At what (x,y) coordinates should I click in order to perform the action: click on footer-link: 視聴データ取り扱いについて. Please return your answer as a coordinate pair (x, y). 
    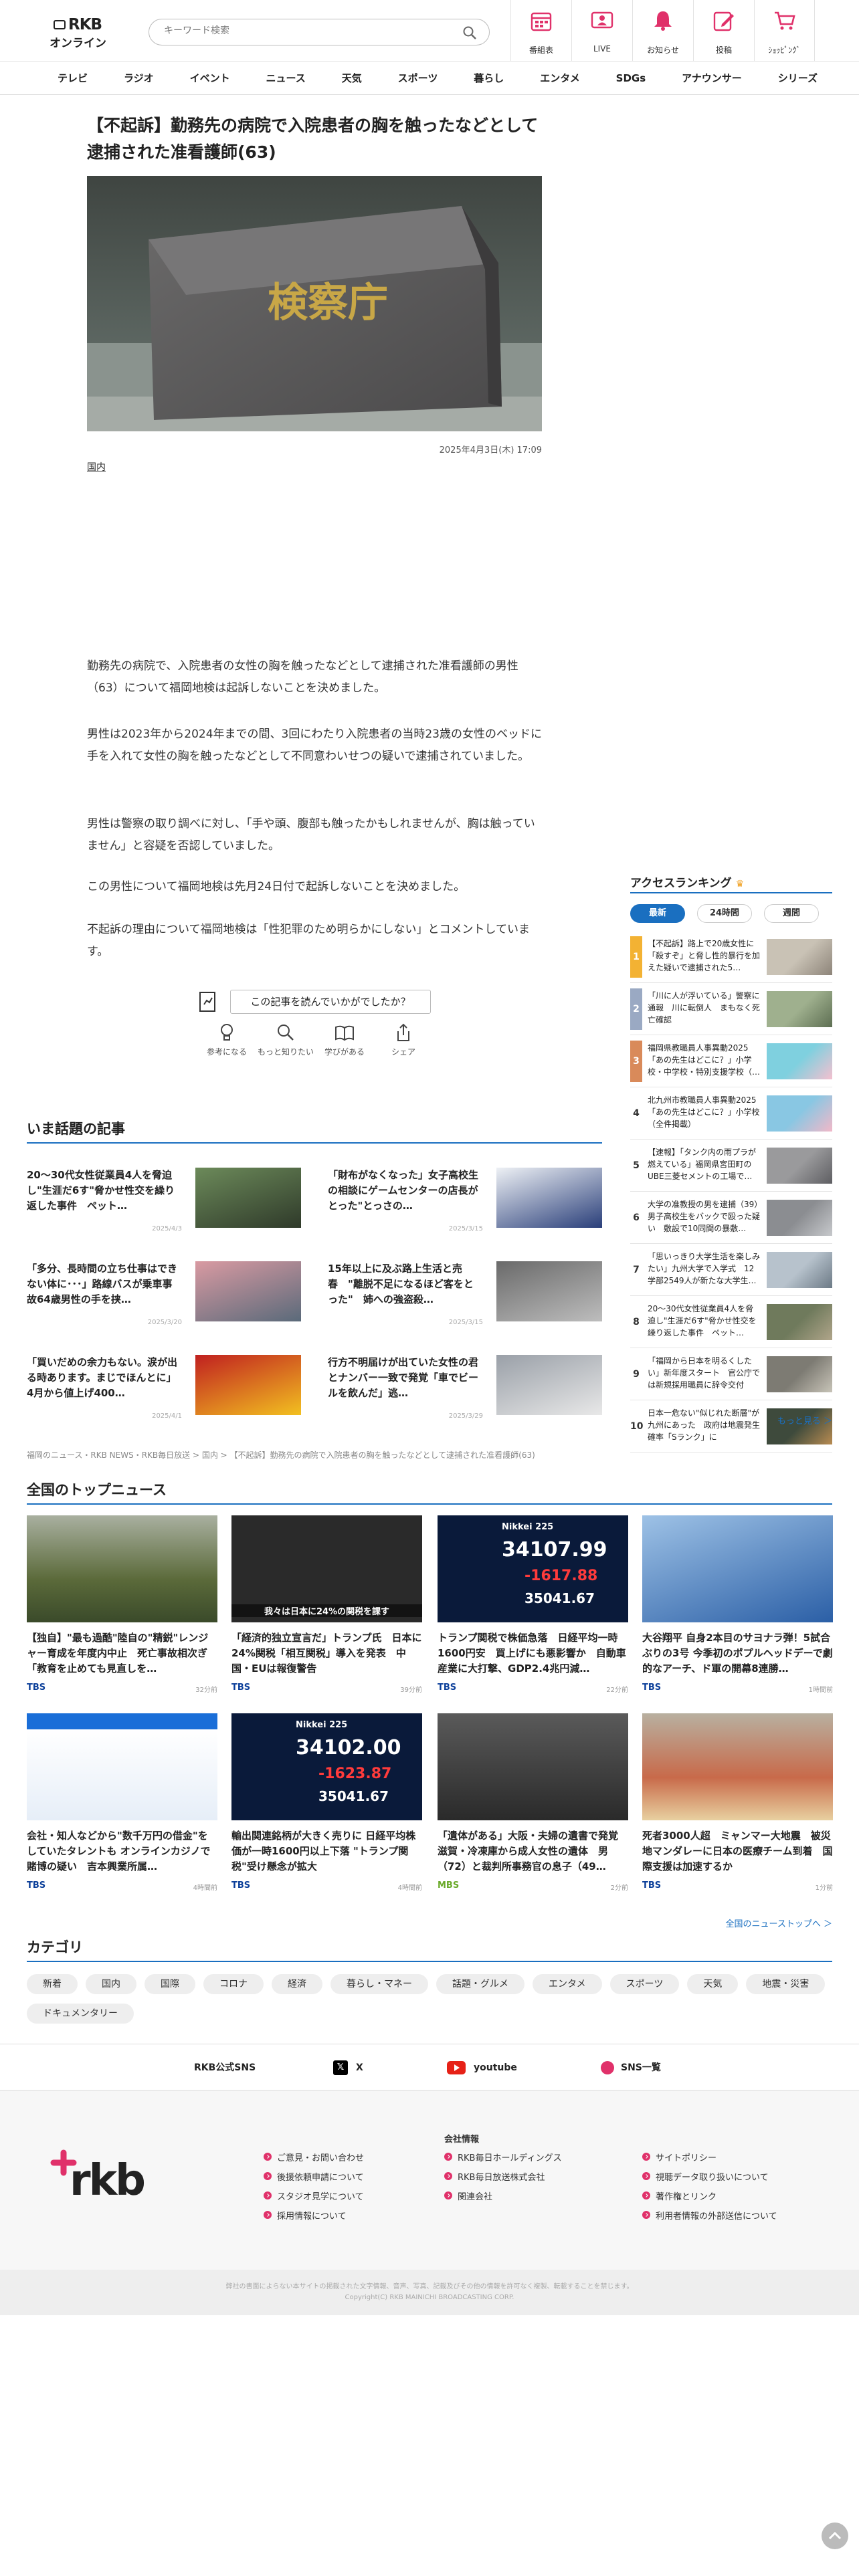
    Looking at the image, I should click on (709, 2179).